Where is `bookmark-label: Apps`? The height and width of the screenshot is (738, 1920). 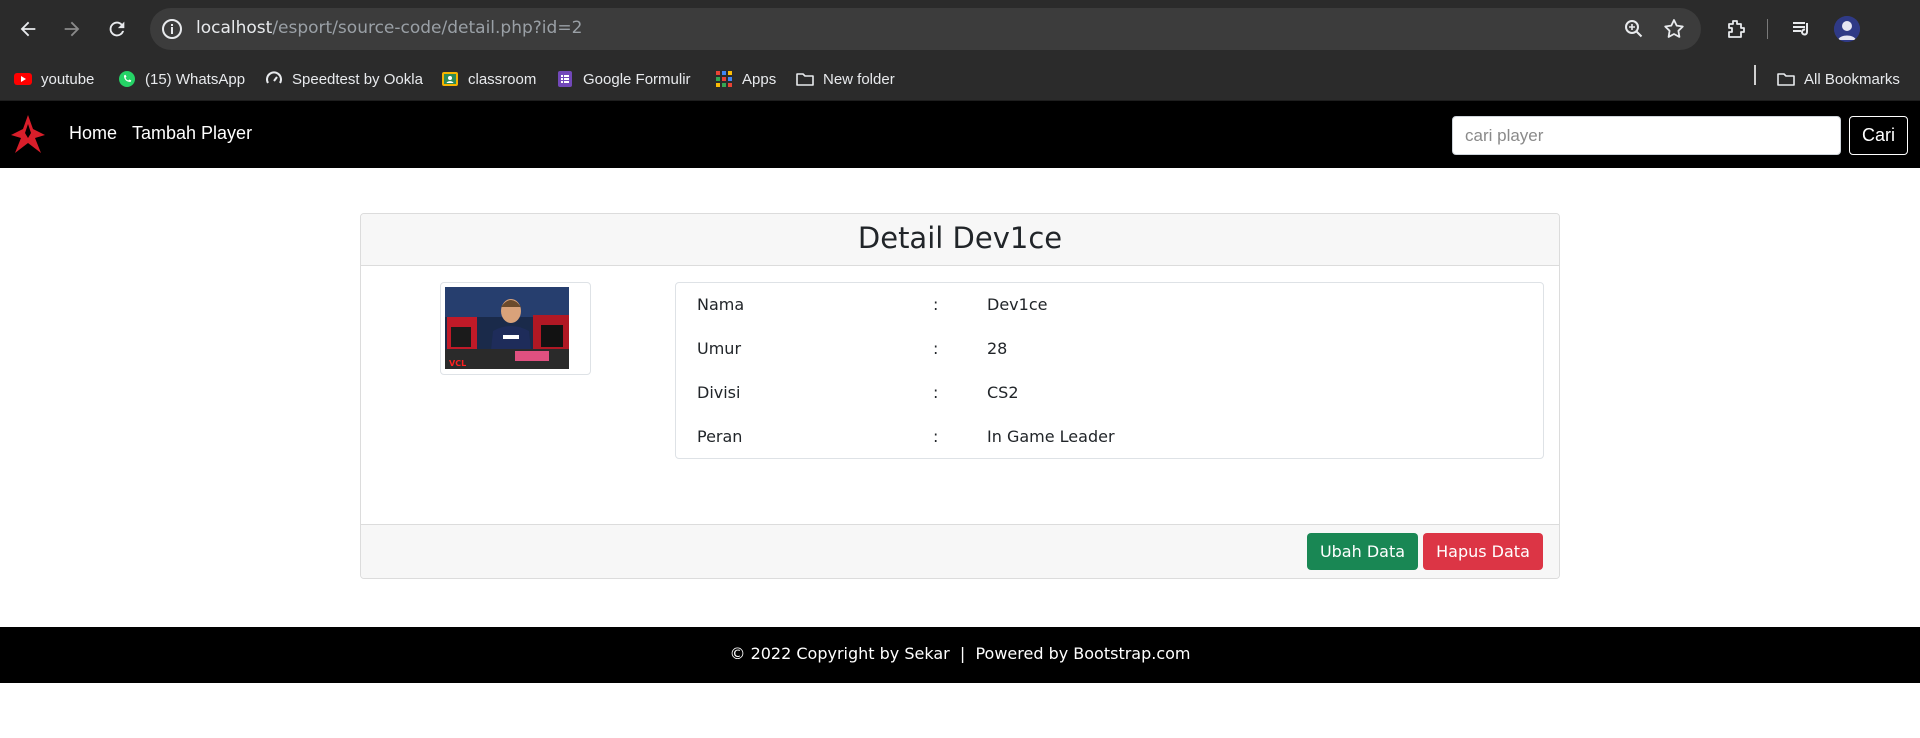
bookmark-label: Apps is located at coordinates (759, 79).